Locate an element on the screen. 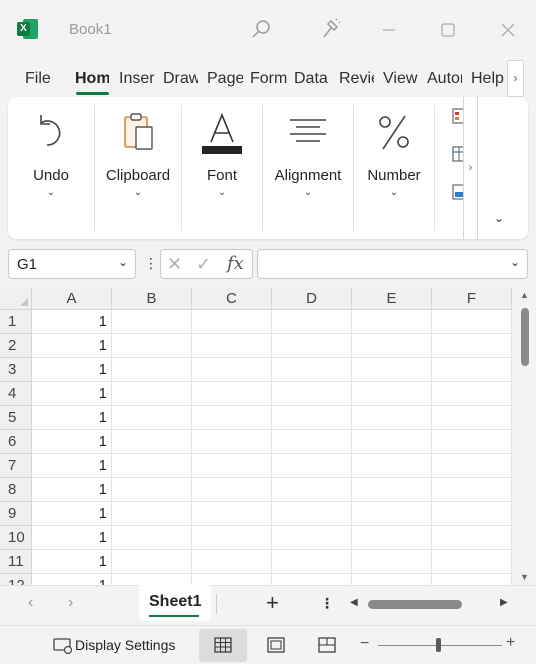 This screenshot has height=664, width=536. cell-d4 is located at coordinates (312, 394).